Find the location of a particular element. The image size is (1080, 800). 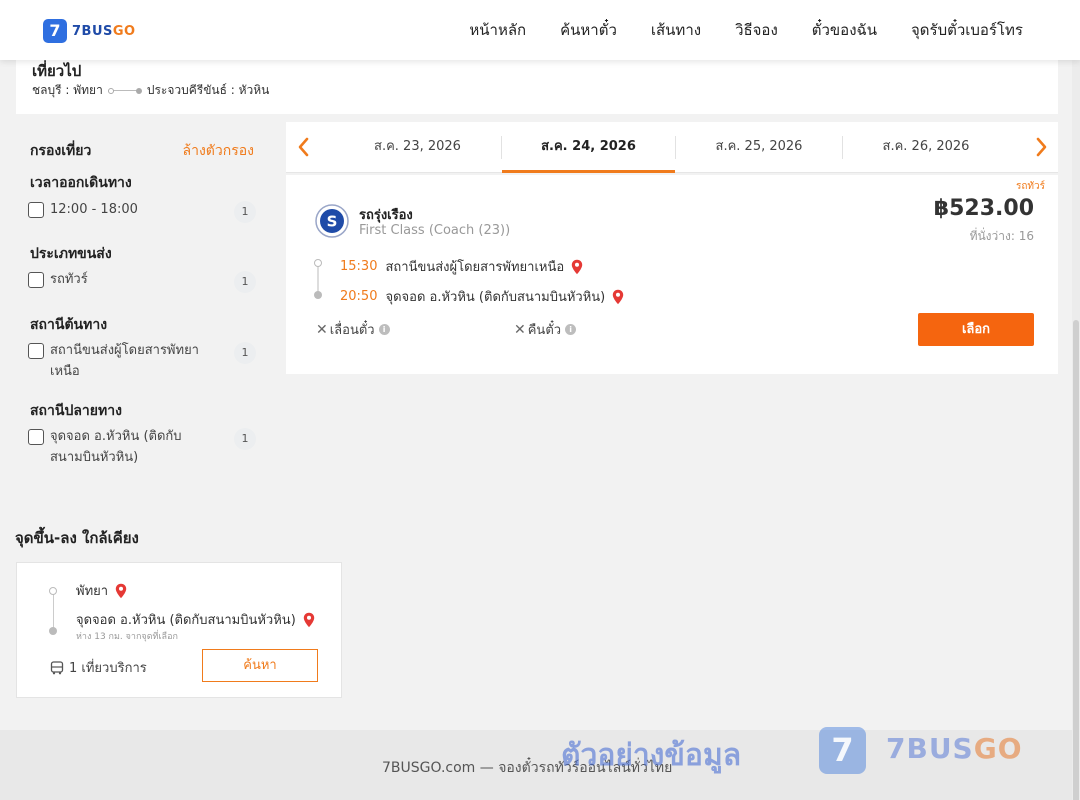

seats-available: ที่นั่งว่าง: 16 is located at coordinates (1001, 236).